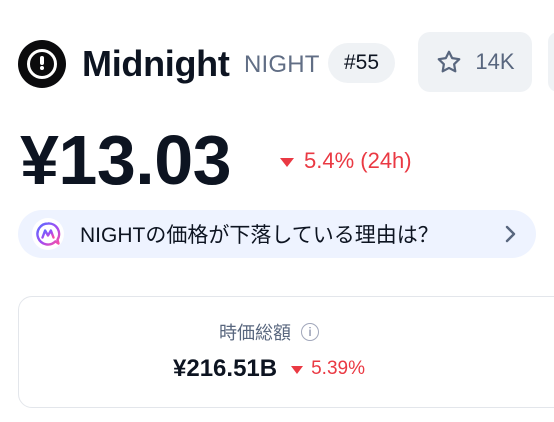  I want to click on chevron-right-icon, so click(510, 234).